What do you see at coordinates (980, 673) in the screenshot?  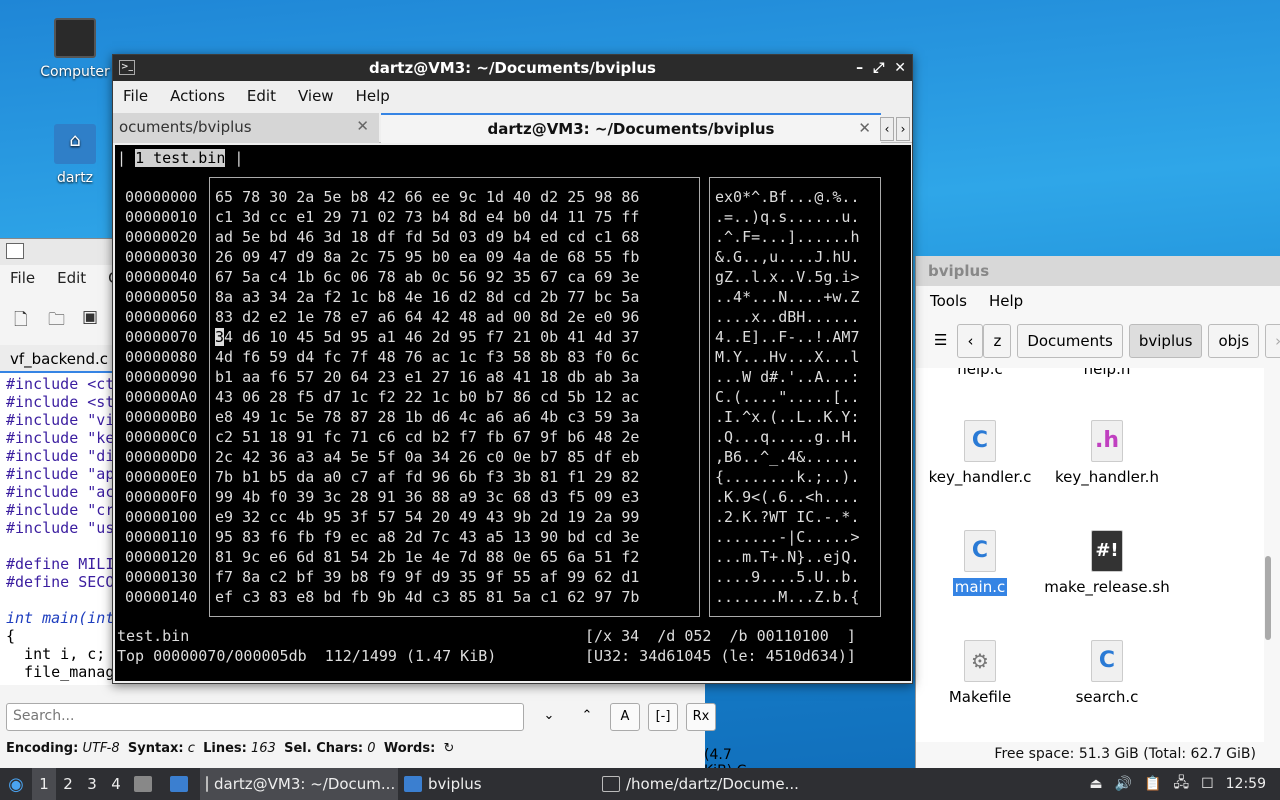 I see `file-item-makefile: ⚙ Makefile` at bounding box center [980, 673].